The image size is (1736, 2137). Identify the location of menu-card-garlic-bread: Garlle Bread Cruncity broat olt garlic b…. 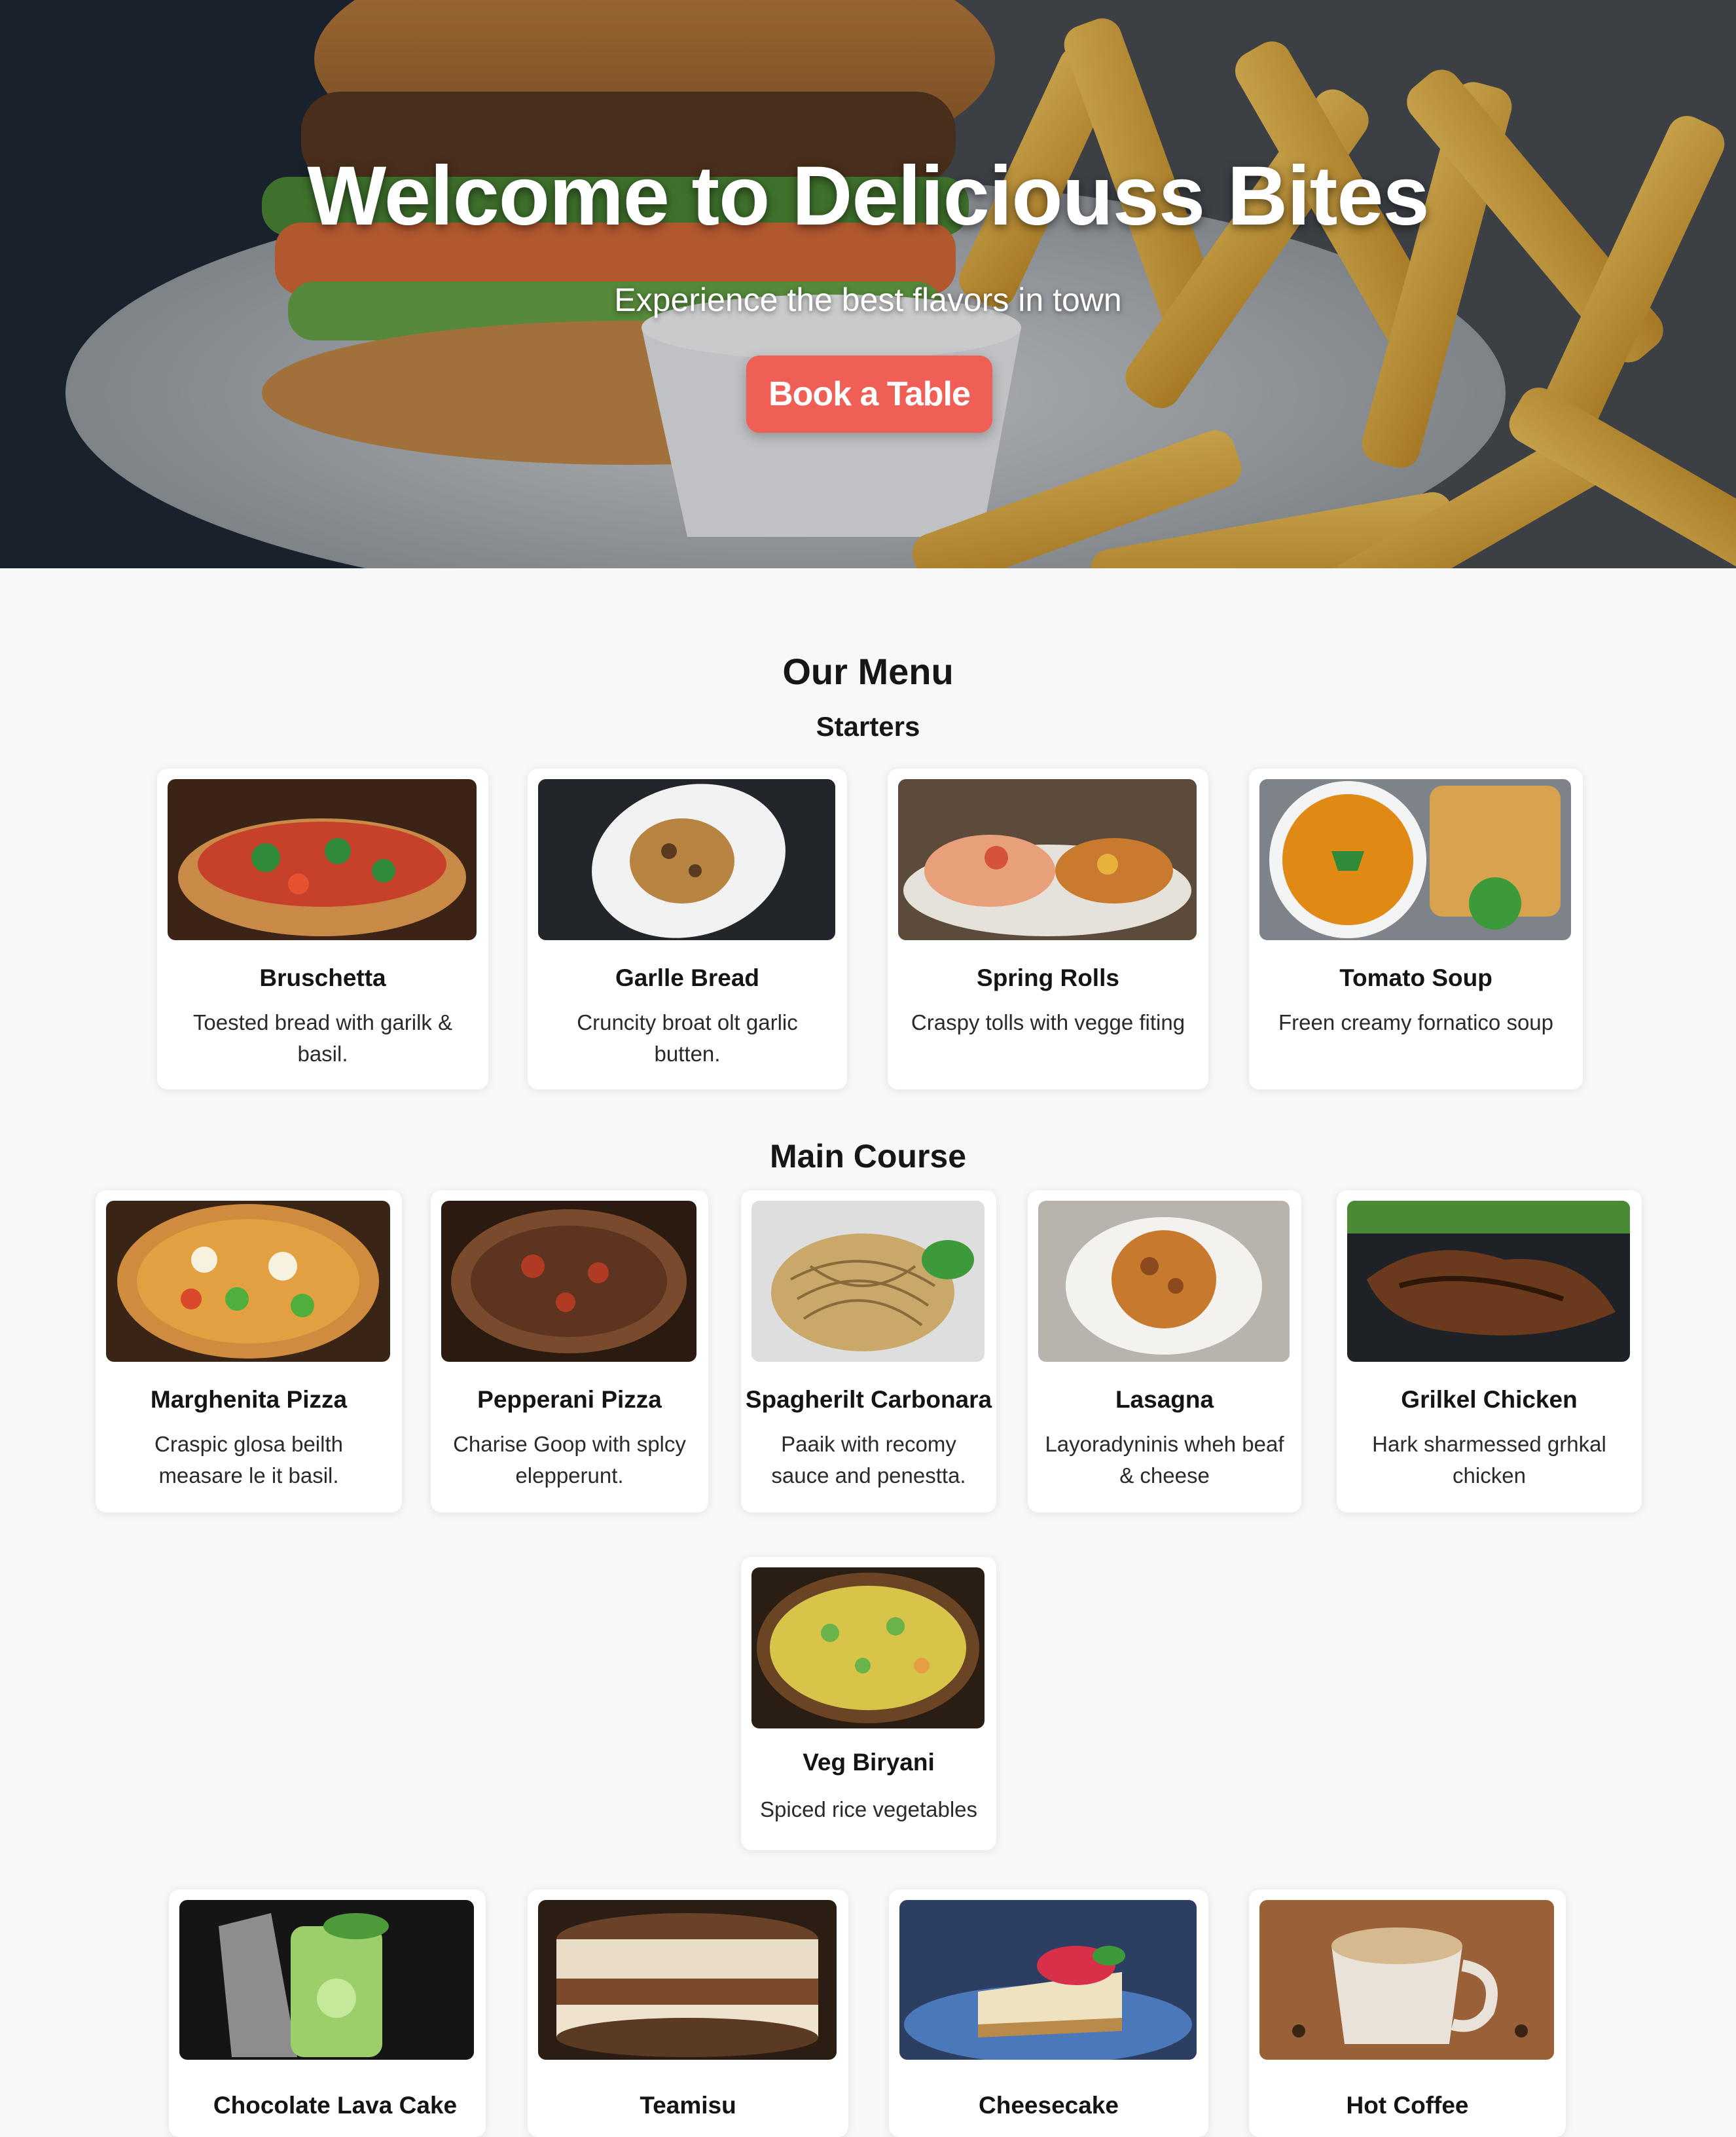
(687, 929).